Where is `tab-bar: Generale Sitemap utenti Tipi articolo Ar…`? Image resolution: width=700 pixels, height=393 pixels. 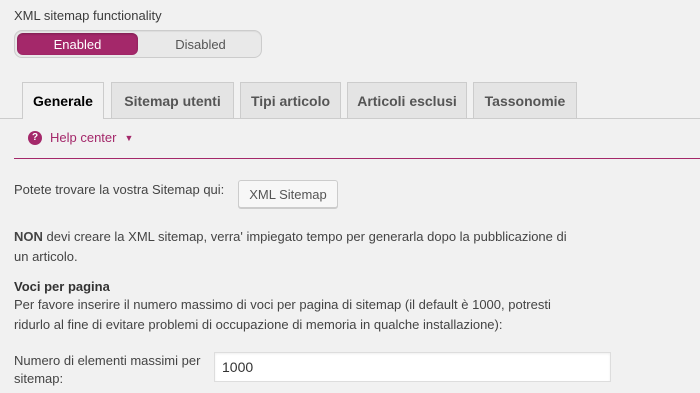 tab-bar: Generale Sitemap utenti Tipi articolo Ar… is located at coordinates (350, 100).